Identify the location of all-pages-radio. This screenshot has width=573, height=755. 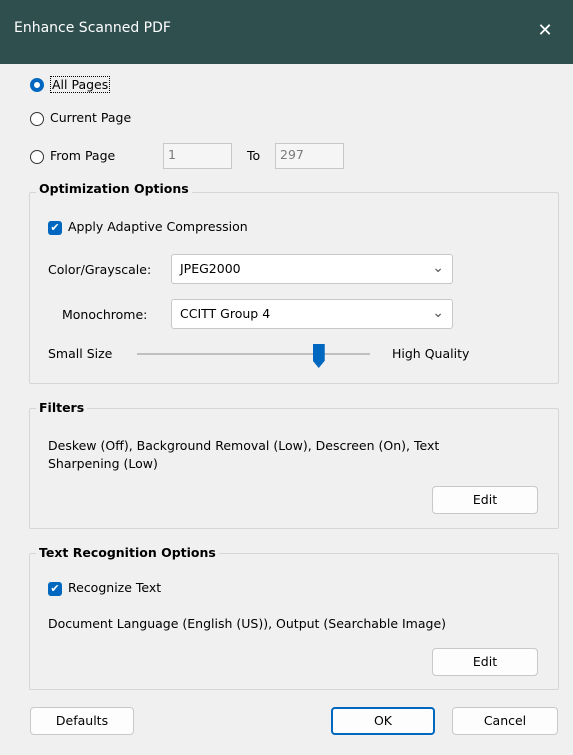
(37, 85).